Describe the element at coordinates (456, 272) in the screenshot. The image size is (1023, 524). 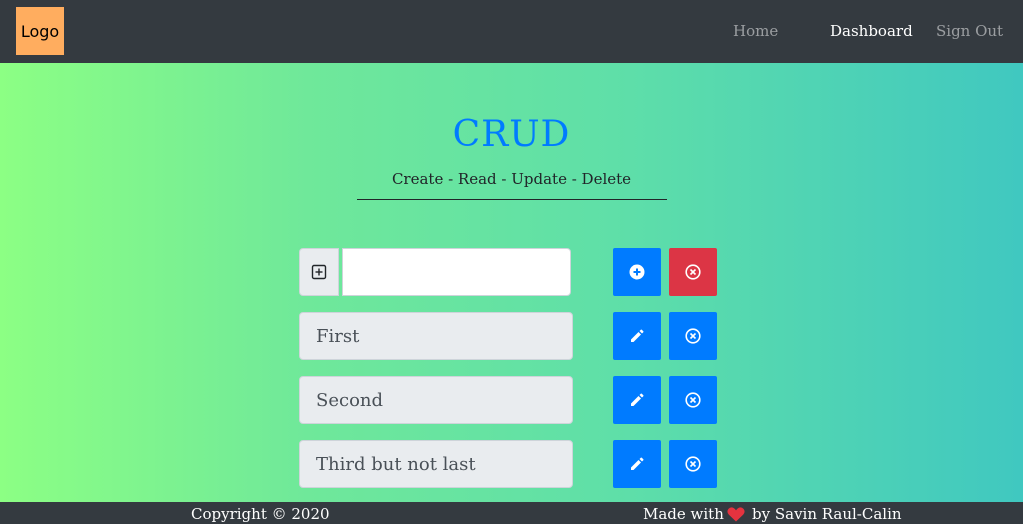
I see `new-item-input` at that location.